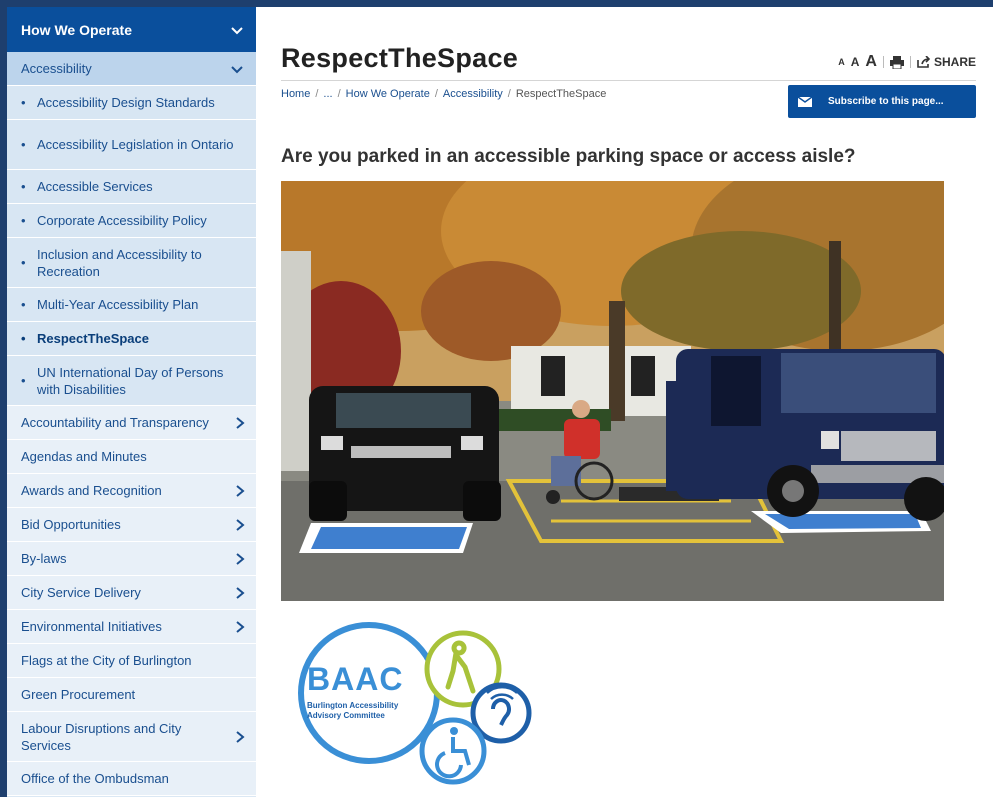  I want to click on share-label: SHARE, so click(954, 62).